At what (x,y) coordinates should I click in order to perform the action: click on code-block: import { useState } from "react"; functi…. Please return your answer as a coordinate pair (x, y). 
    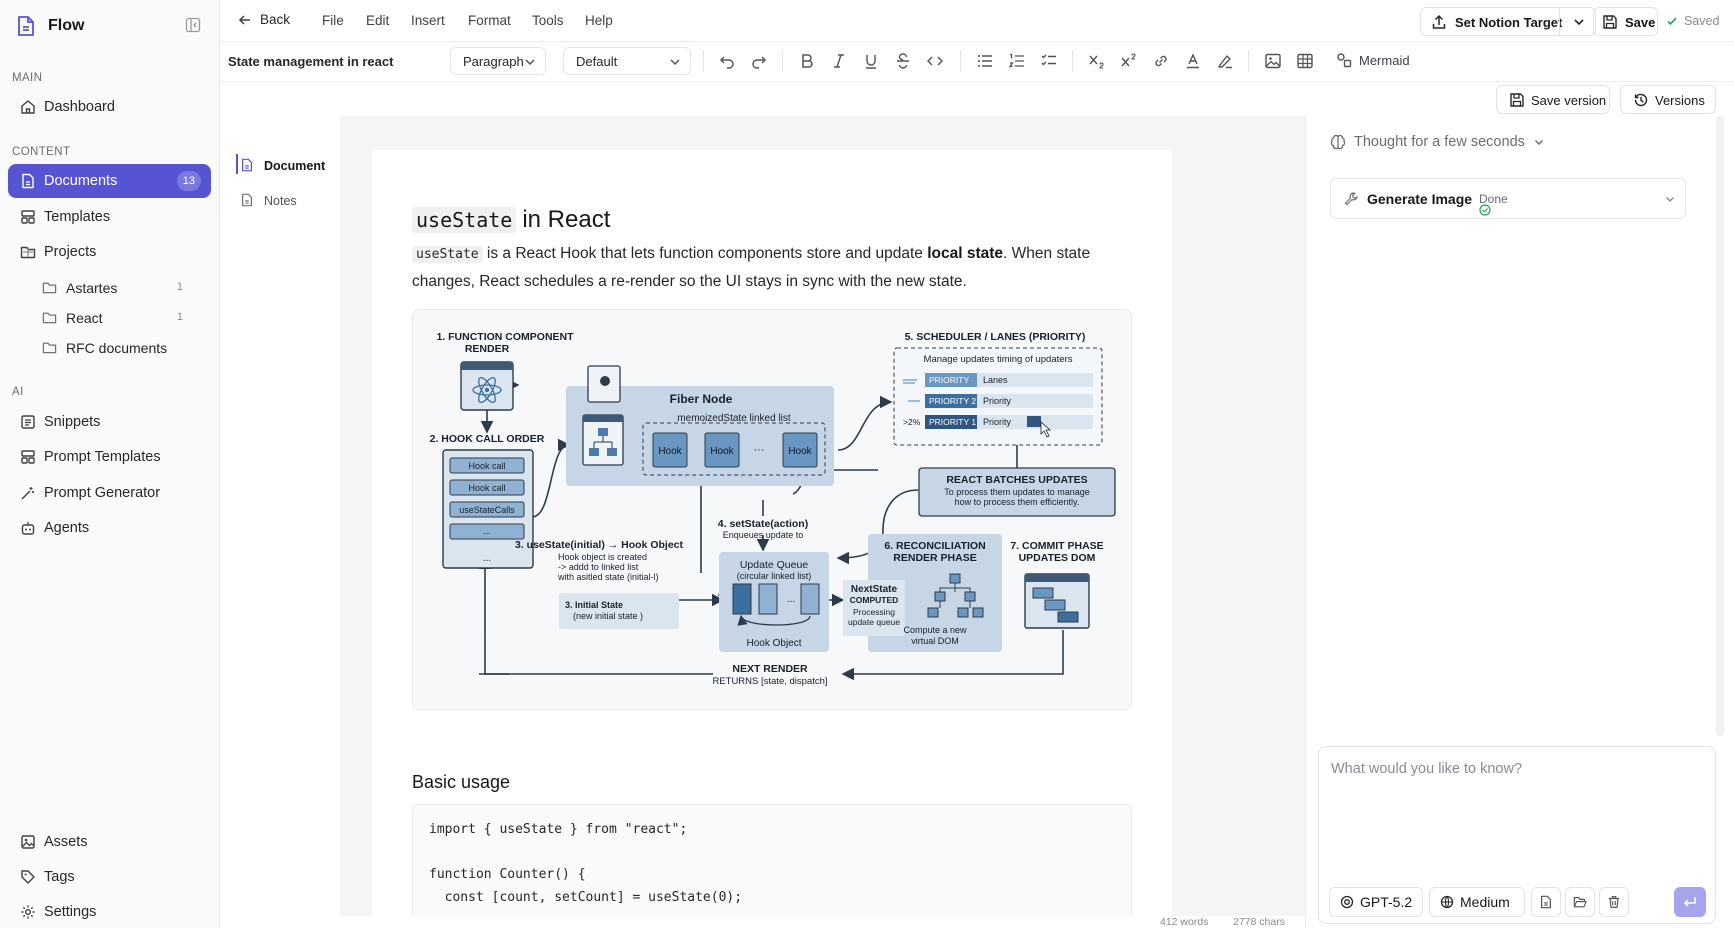
    Looking at the image, I should click on (772, 860).